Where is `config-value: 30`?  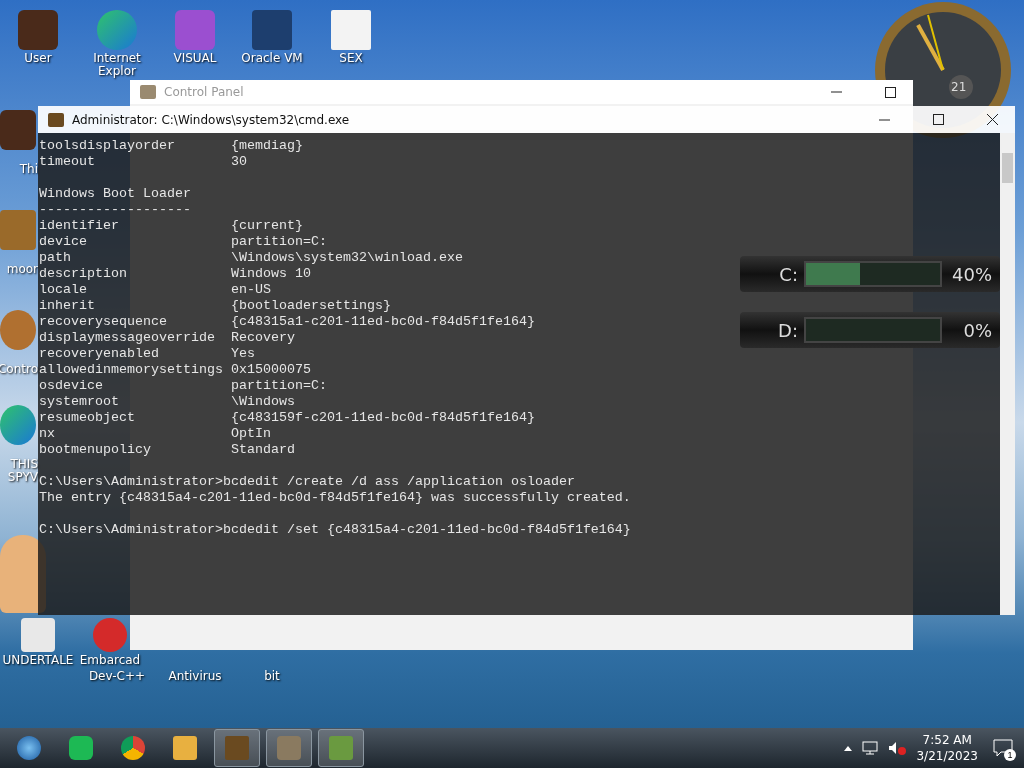 config-value: 30 is located at coordinates (239, 162).